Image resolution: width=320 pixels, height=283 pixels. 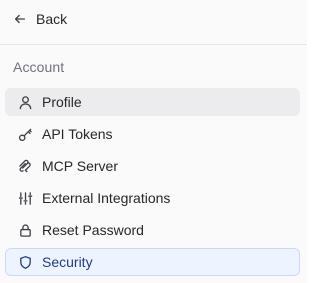 I want to click on nav-item-label: MCP Server, so click(x=80, y=166).